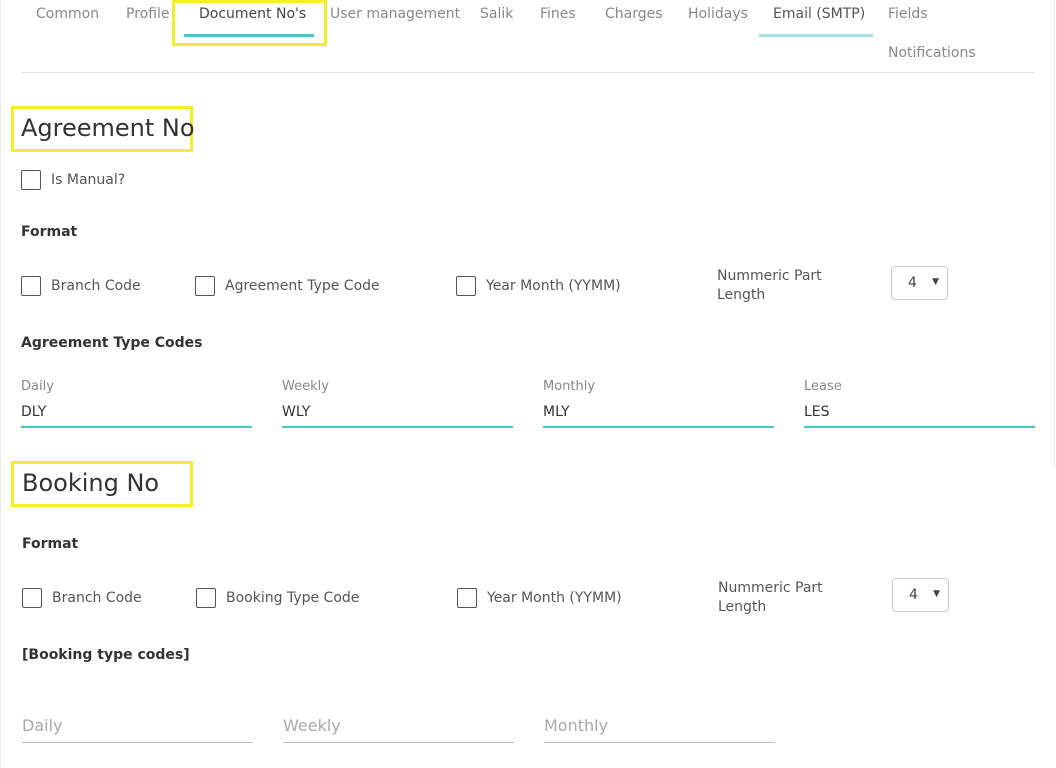 The image size is (1056, 768). Describe the element at coordinates (0, 384) in the screenshot. I see `page-left-edge` at that location.